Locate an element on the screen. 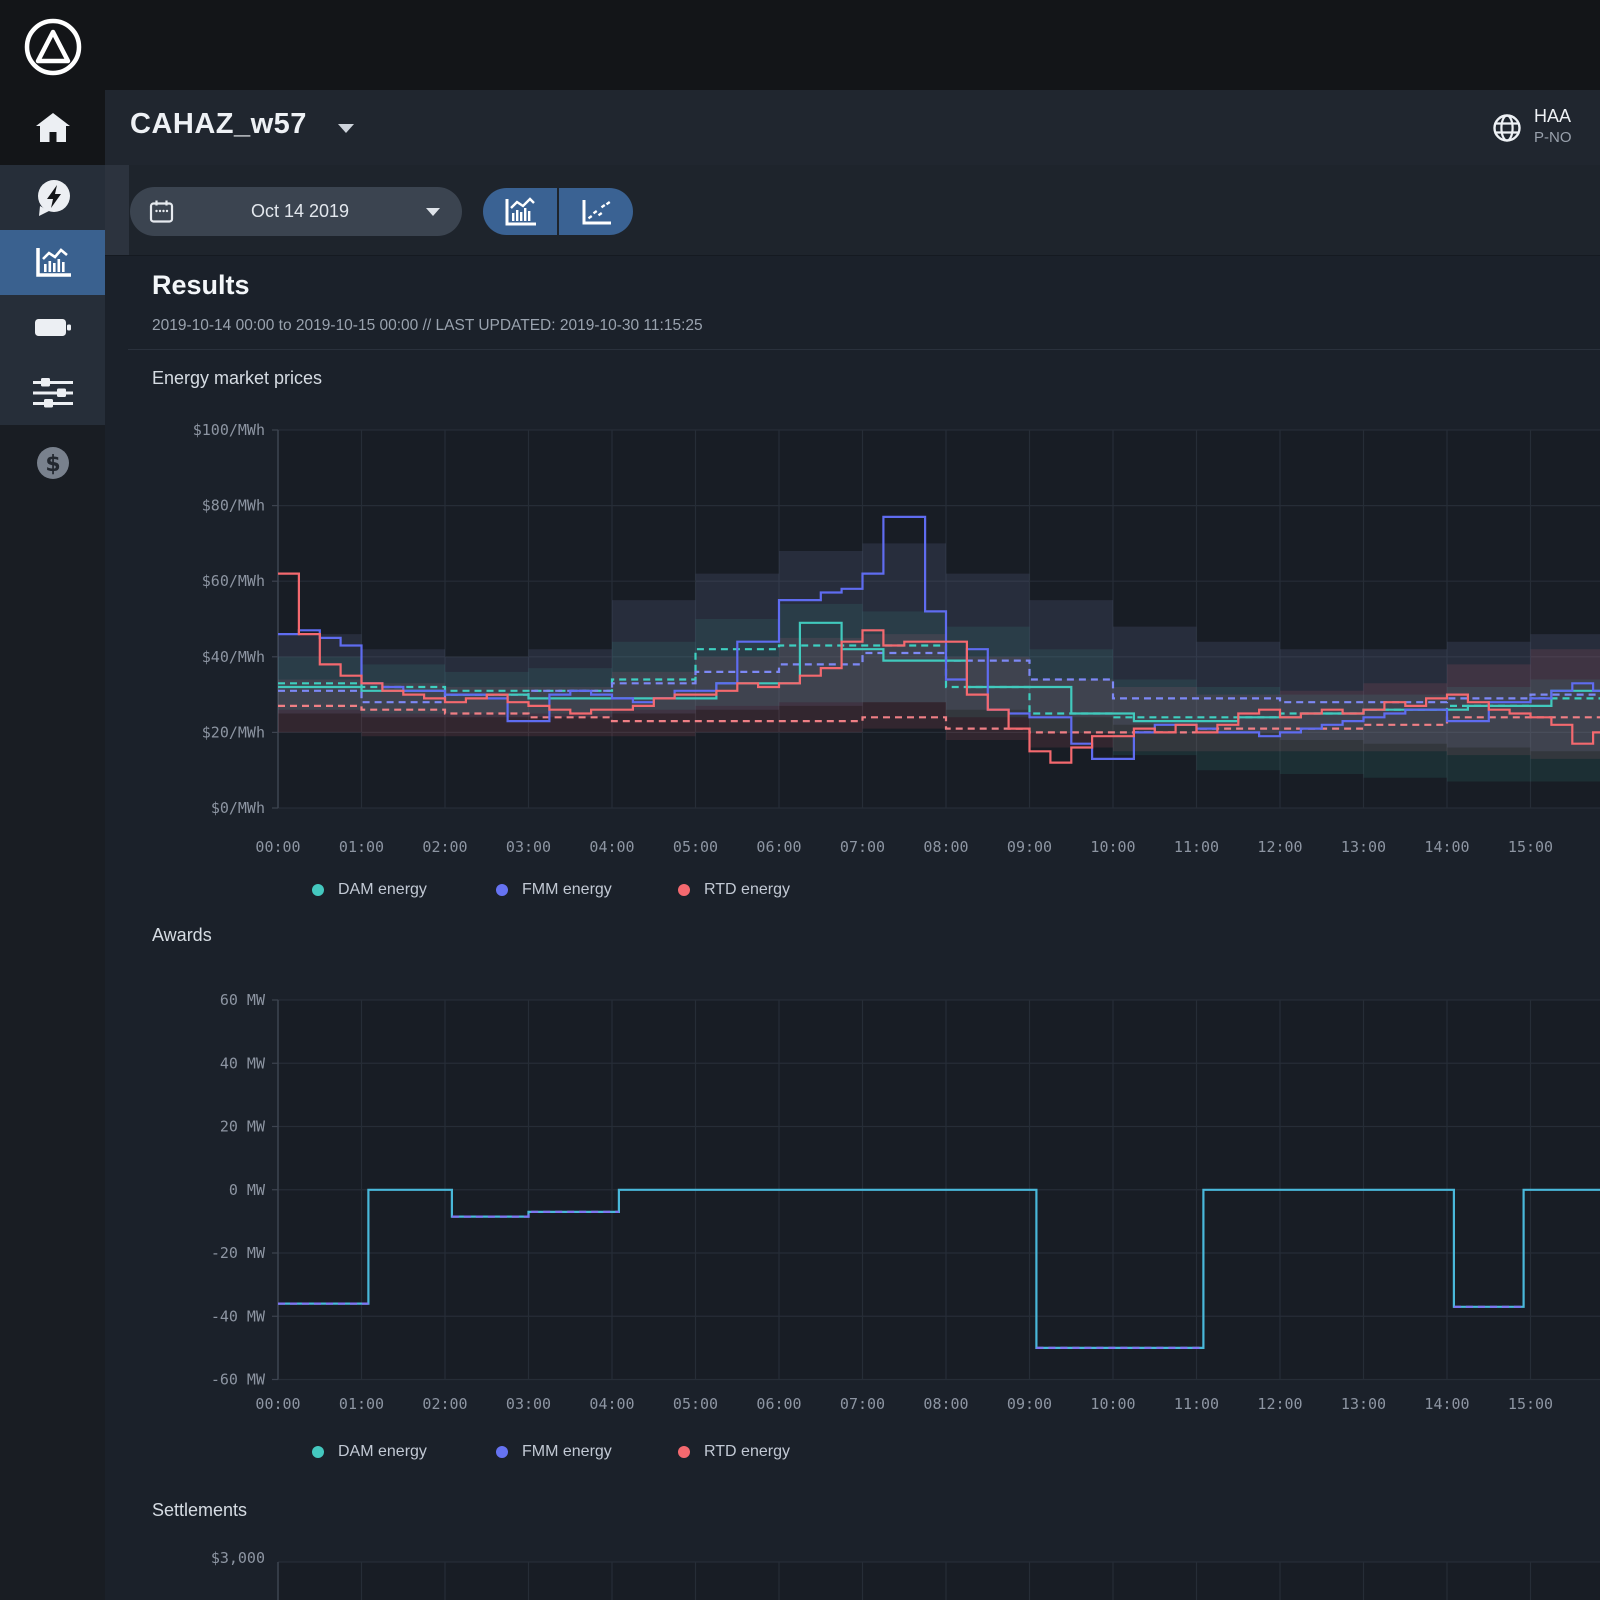 This screenshot has height=1600, width=1600. results-title: Results is located at coordinates (201, 285).